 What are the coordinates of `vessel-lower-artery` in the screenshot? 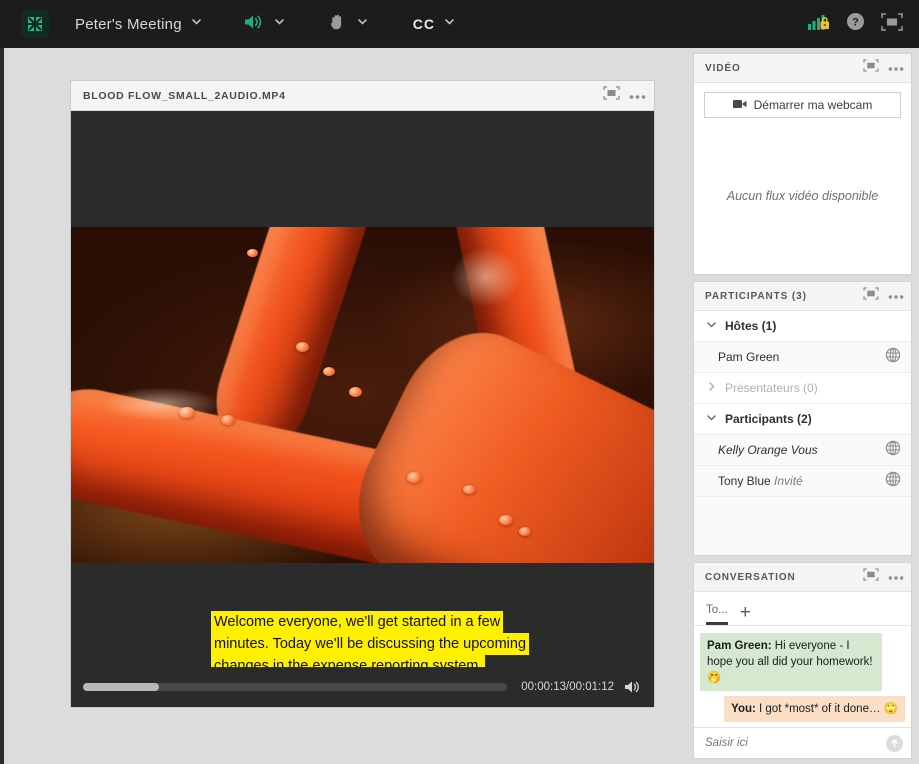 It's located at (492, 435).